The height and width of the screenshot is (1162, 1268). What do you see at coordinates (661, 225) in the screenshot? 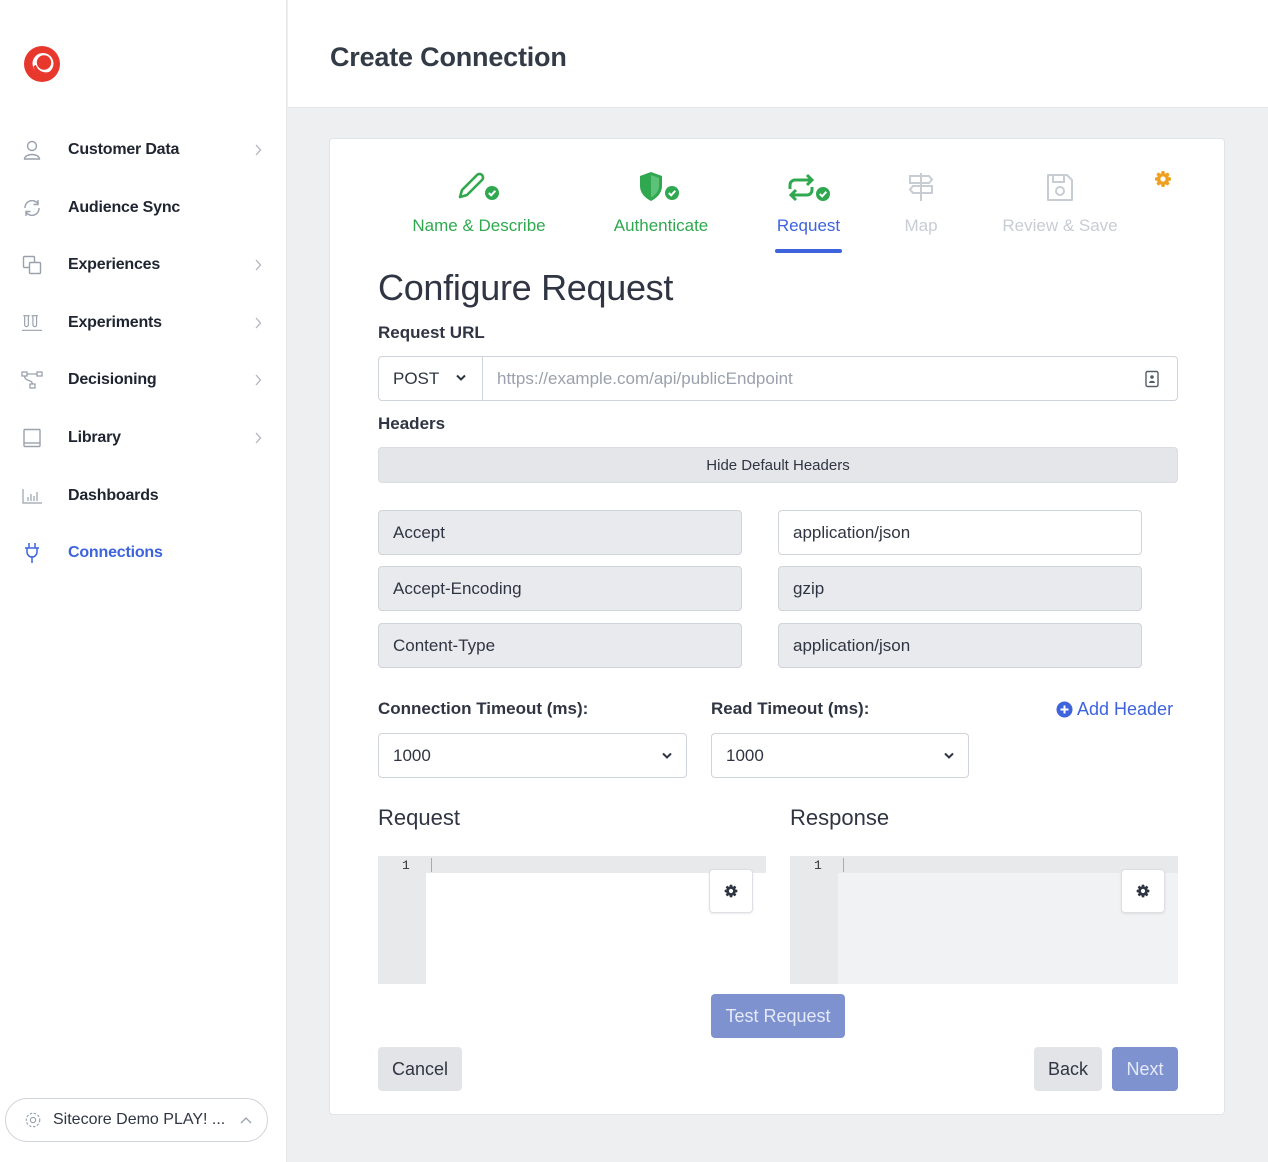
I see `step-label: Authenticate` at bounding box center [661, 225].